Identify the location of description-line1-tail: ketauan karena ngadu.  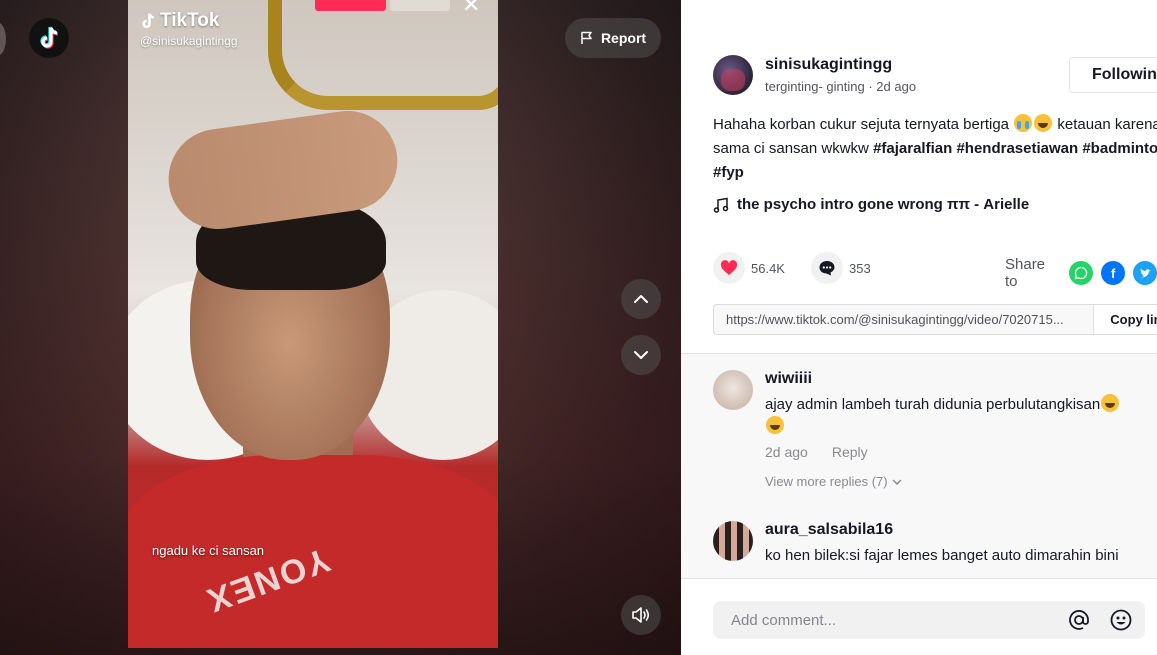
(1107, 124).